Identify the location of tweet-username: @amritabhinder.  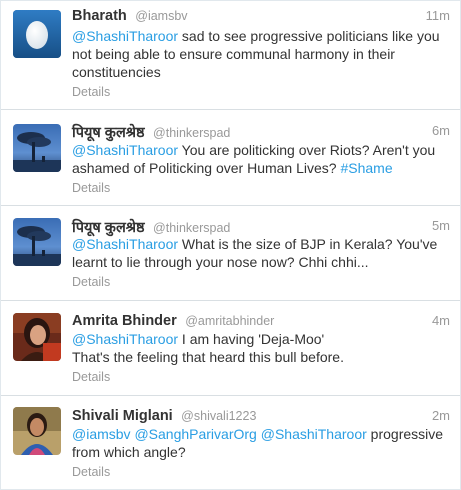
(229, 321).